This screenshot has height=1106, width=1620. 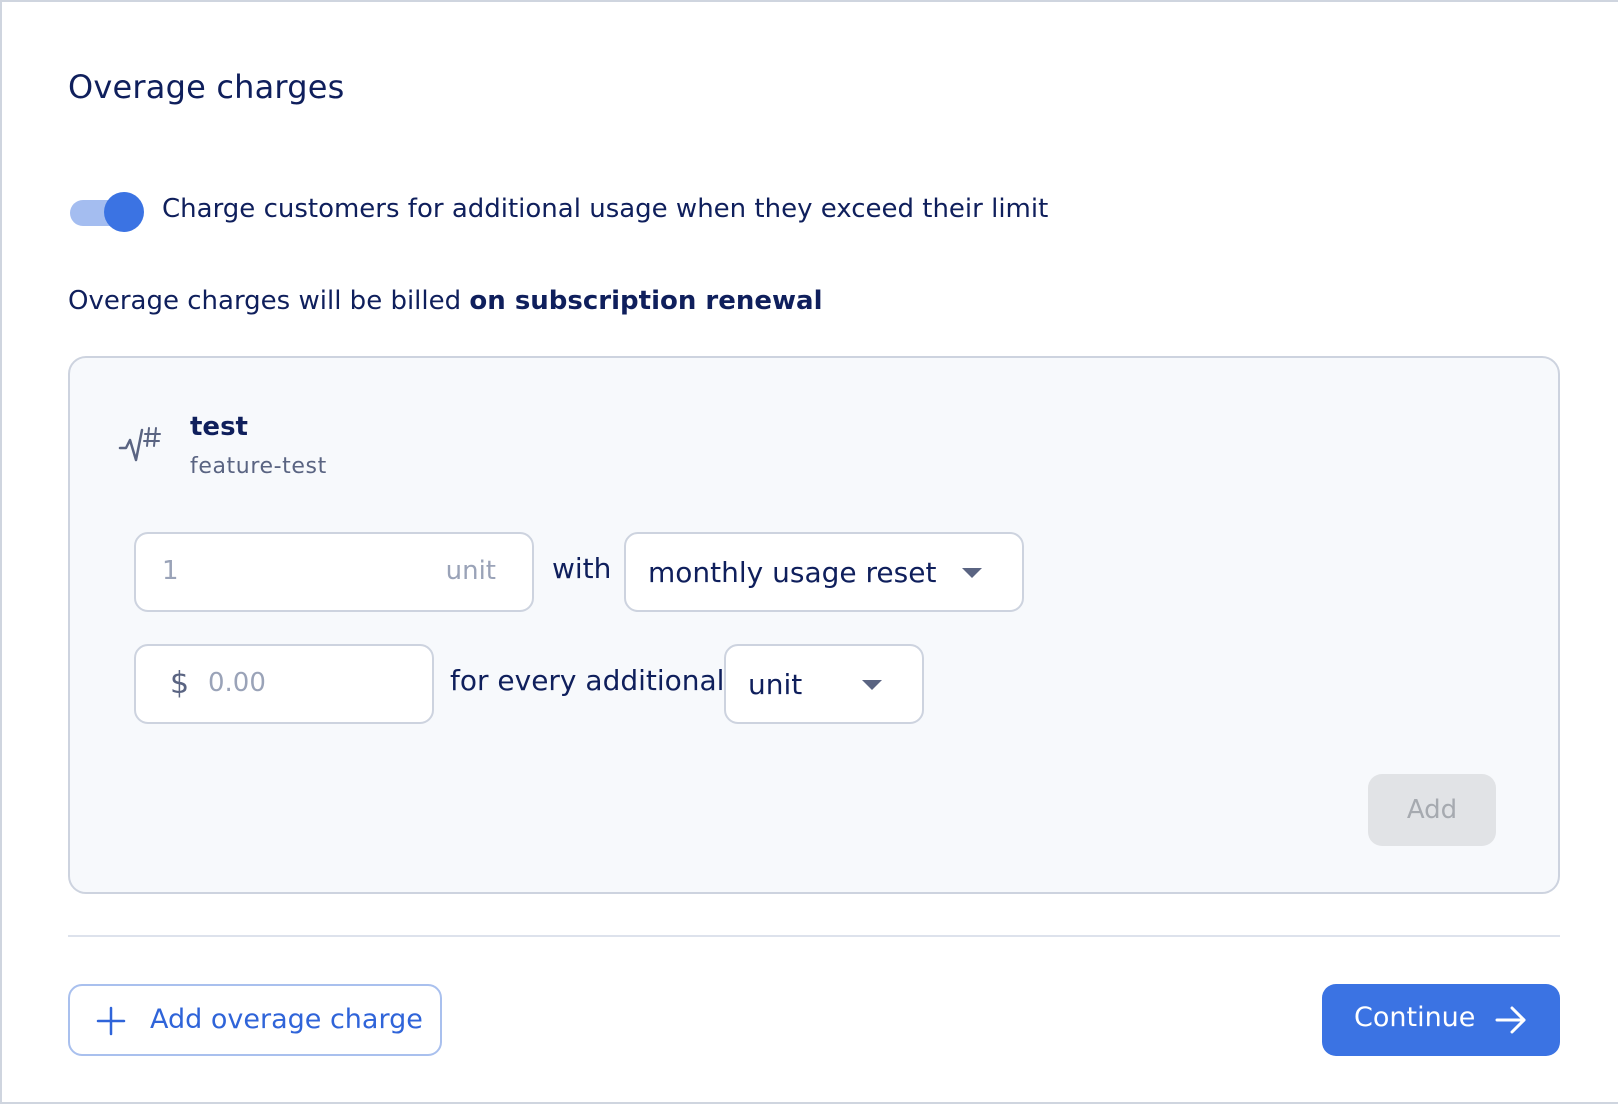 What do you see at coordinates (139, 444) in the screenshot?
I see `usage-metric-icon` at bounding box center [139, 444].